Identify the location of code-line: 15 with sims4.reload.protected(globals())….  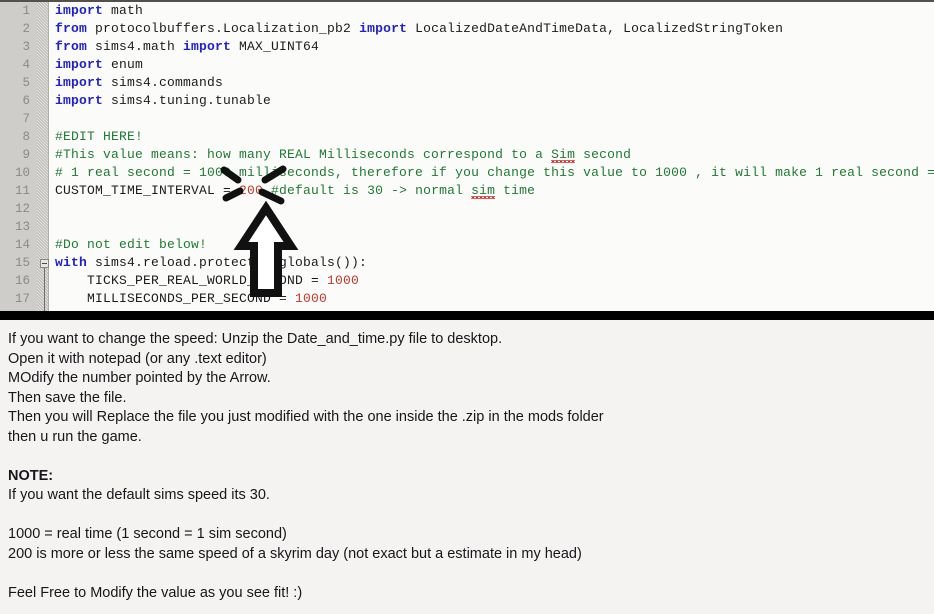
(467, 263).